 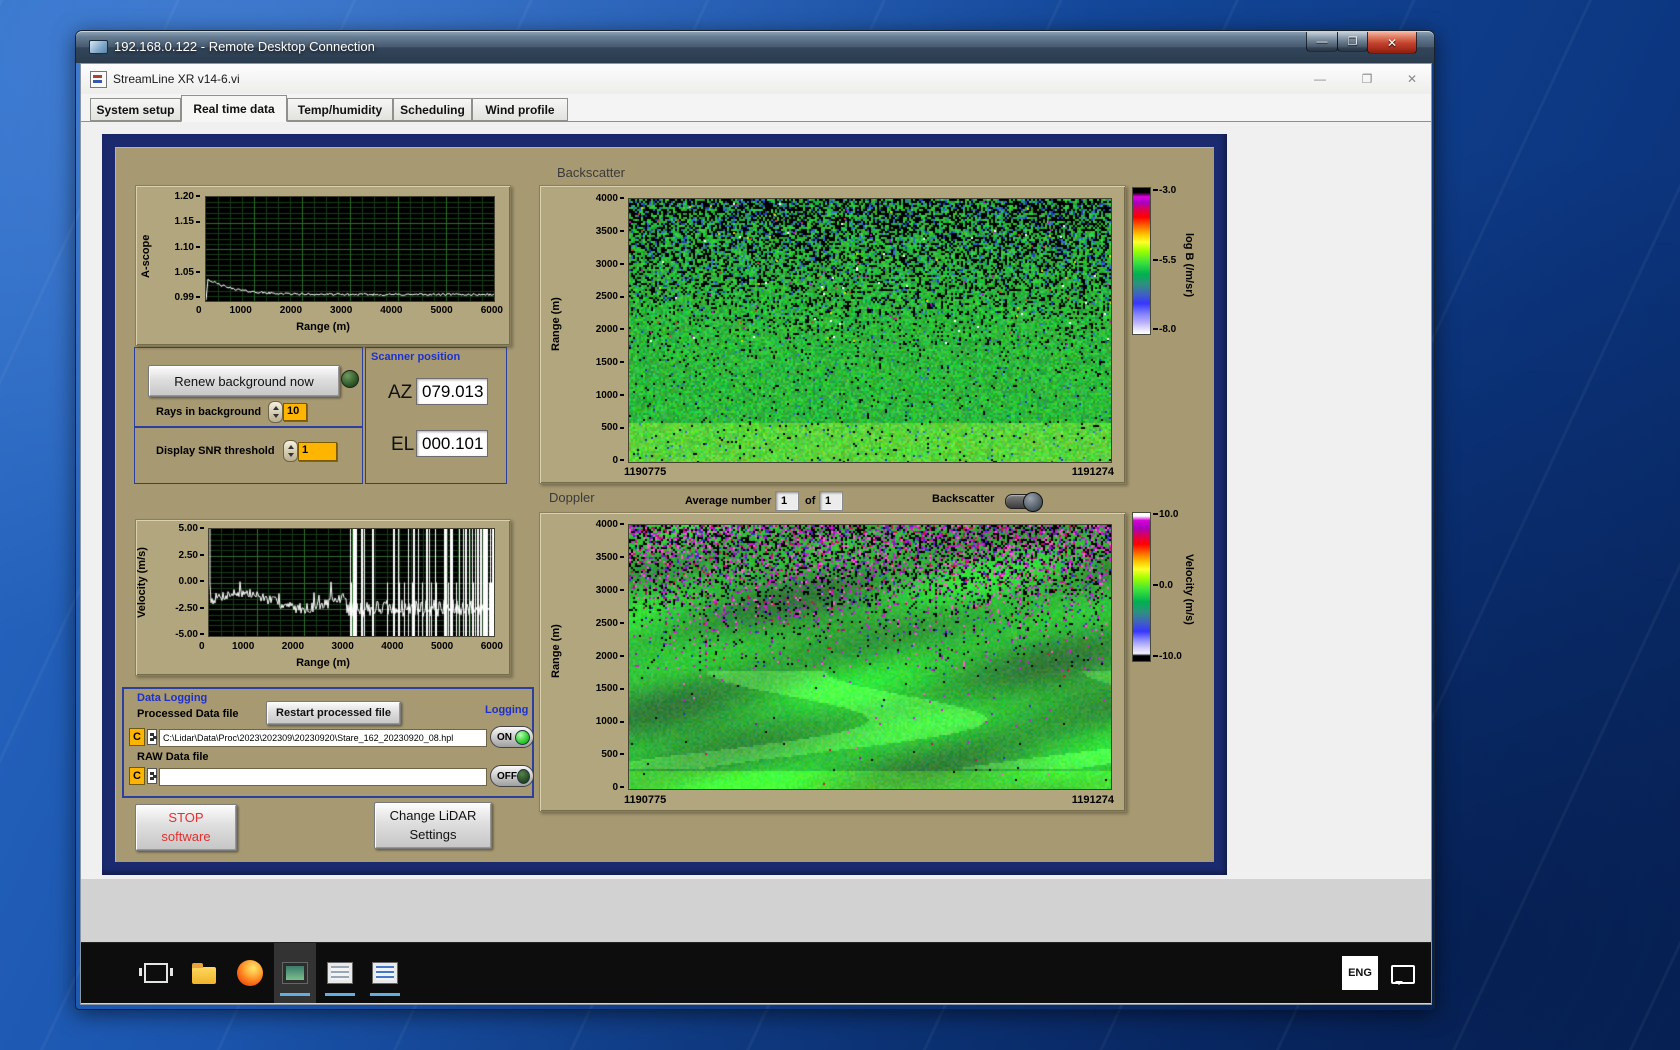 I want to click on average-number-field: 1, so click(x=787, y=501).